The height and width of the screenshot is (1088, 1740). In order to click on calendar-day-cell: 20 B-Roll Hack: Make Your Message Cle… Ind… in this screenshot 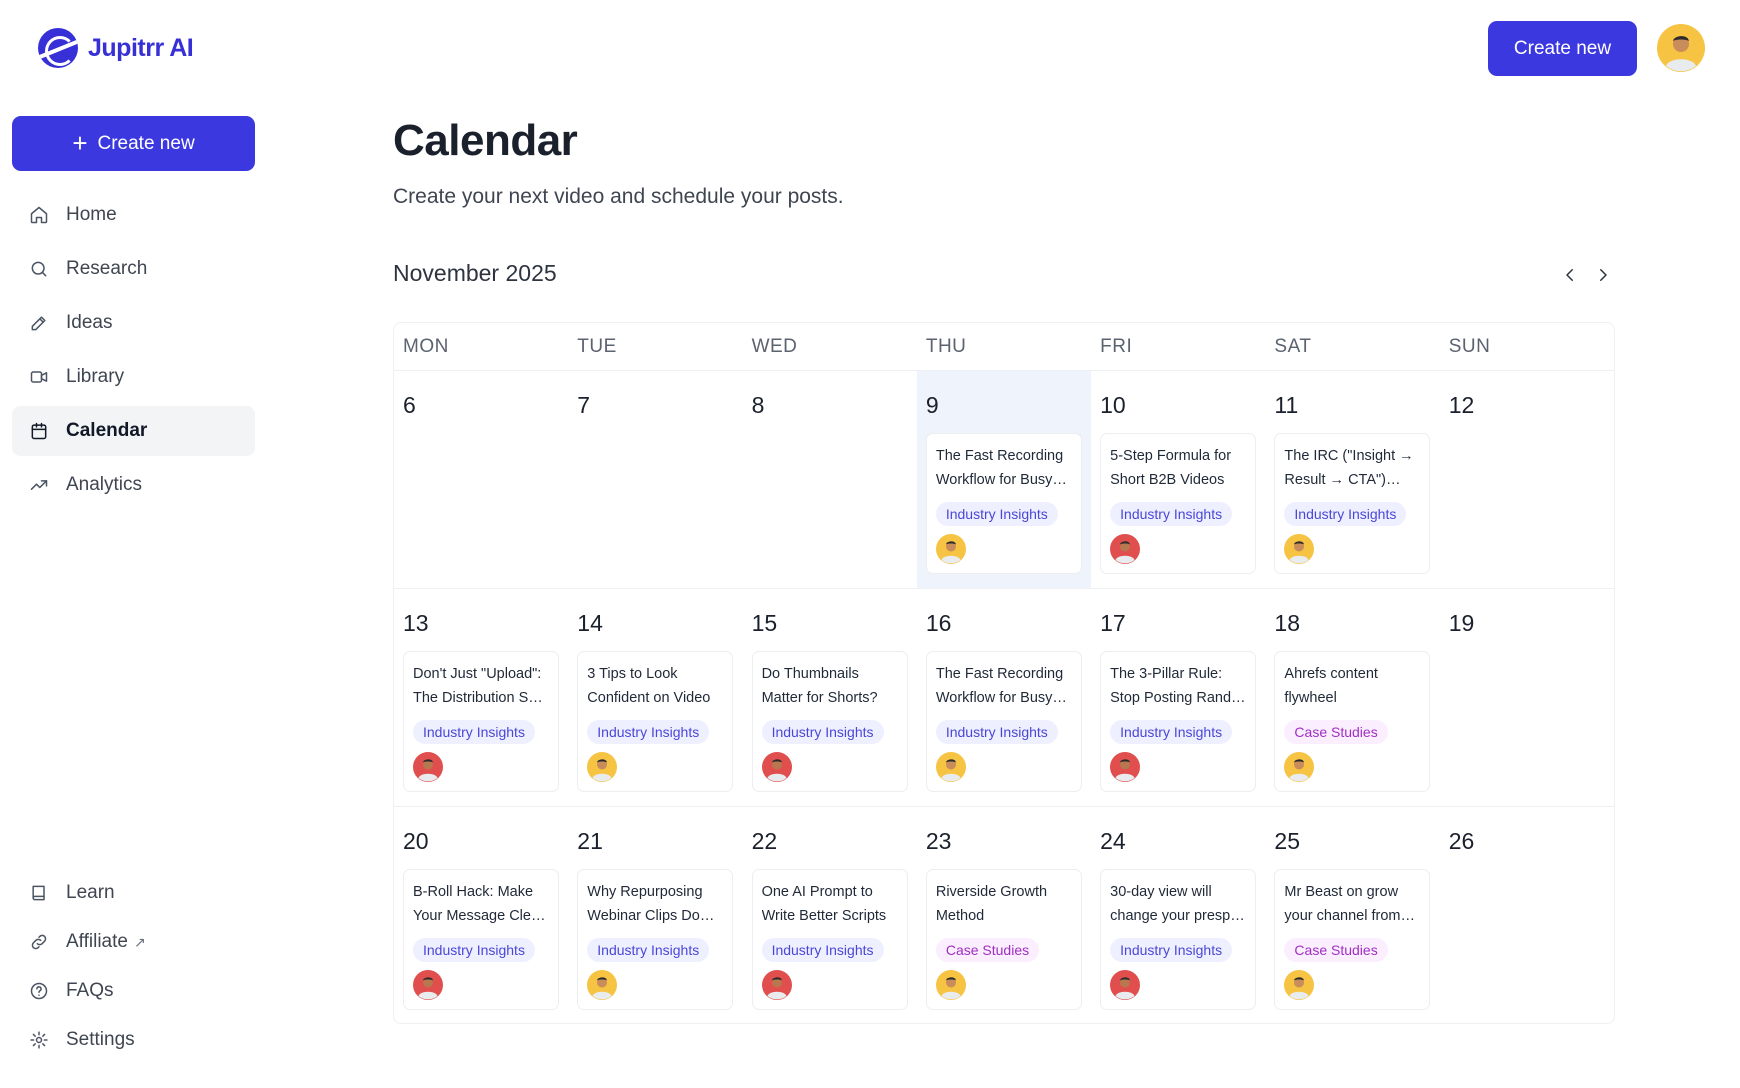, I will do `click(481, 915)`.